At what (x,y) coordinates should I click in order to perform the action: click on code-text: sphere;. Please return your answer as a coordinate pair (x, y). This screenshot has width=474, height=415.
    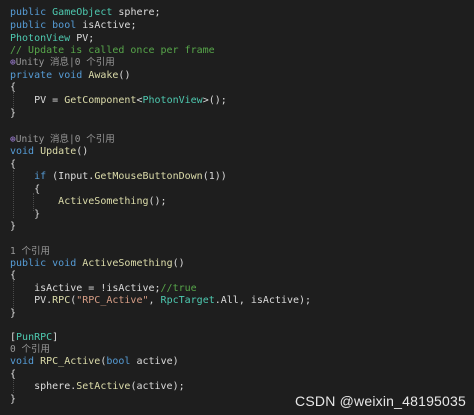
    Looking at the image, I should click on (139, 12).